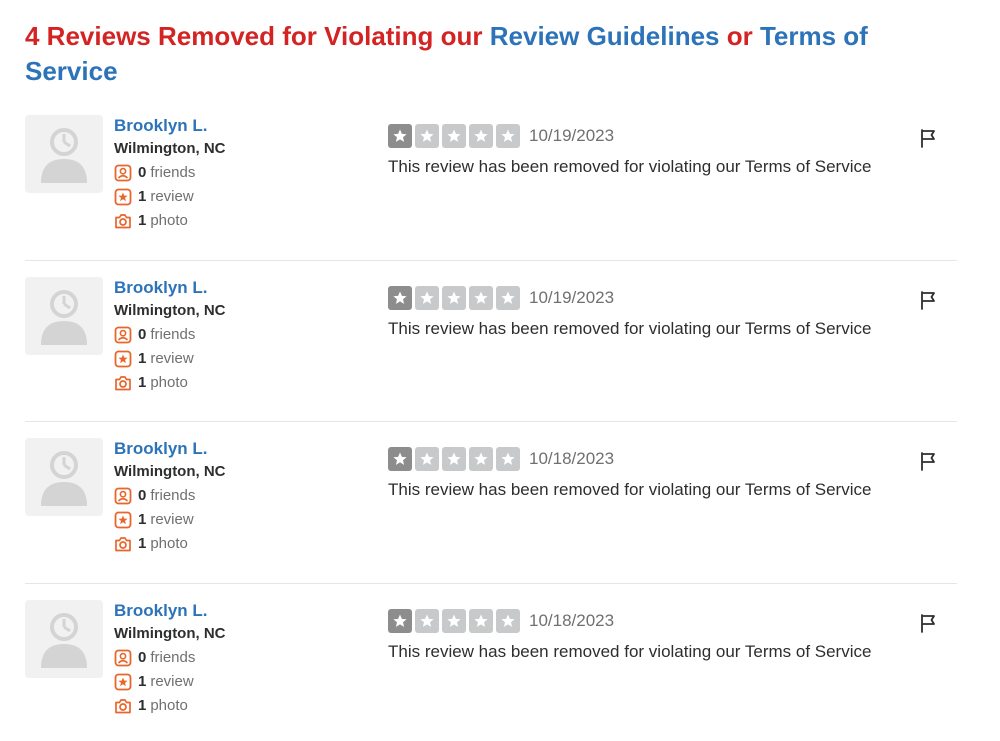 The width and height of the screenshot is (1000, 741). What do you see at coordinates (739, 36) in the screenshot?
I see `title-or: or` at bounding box center [739, 36].